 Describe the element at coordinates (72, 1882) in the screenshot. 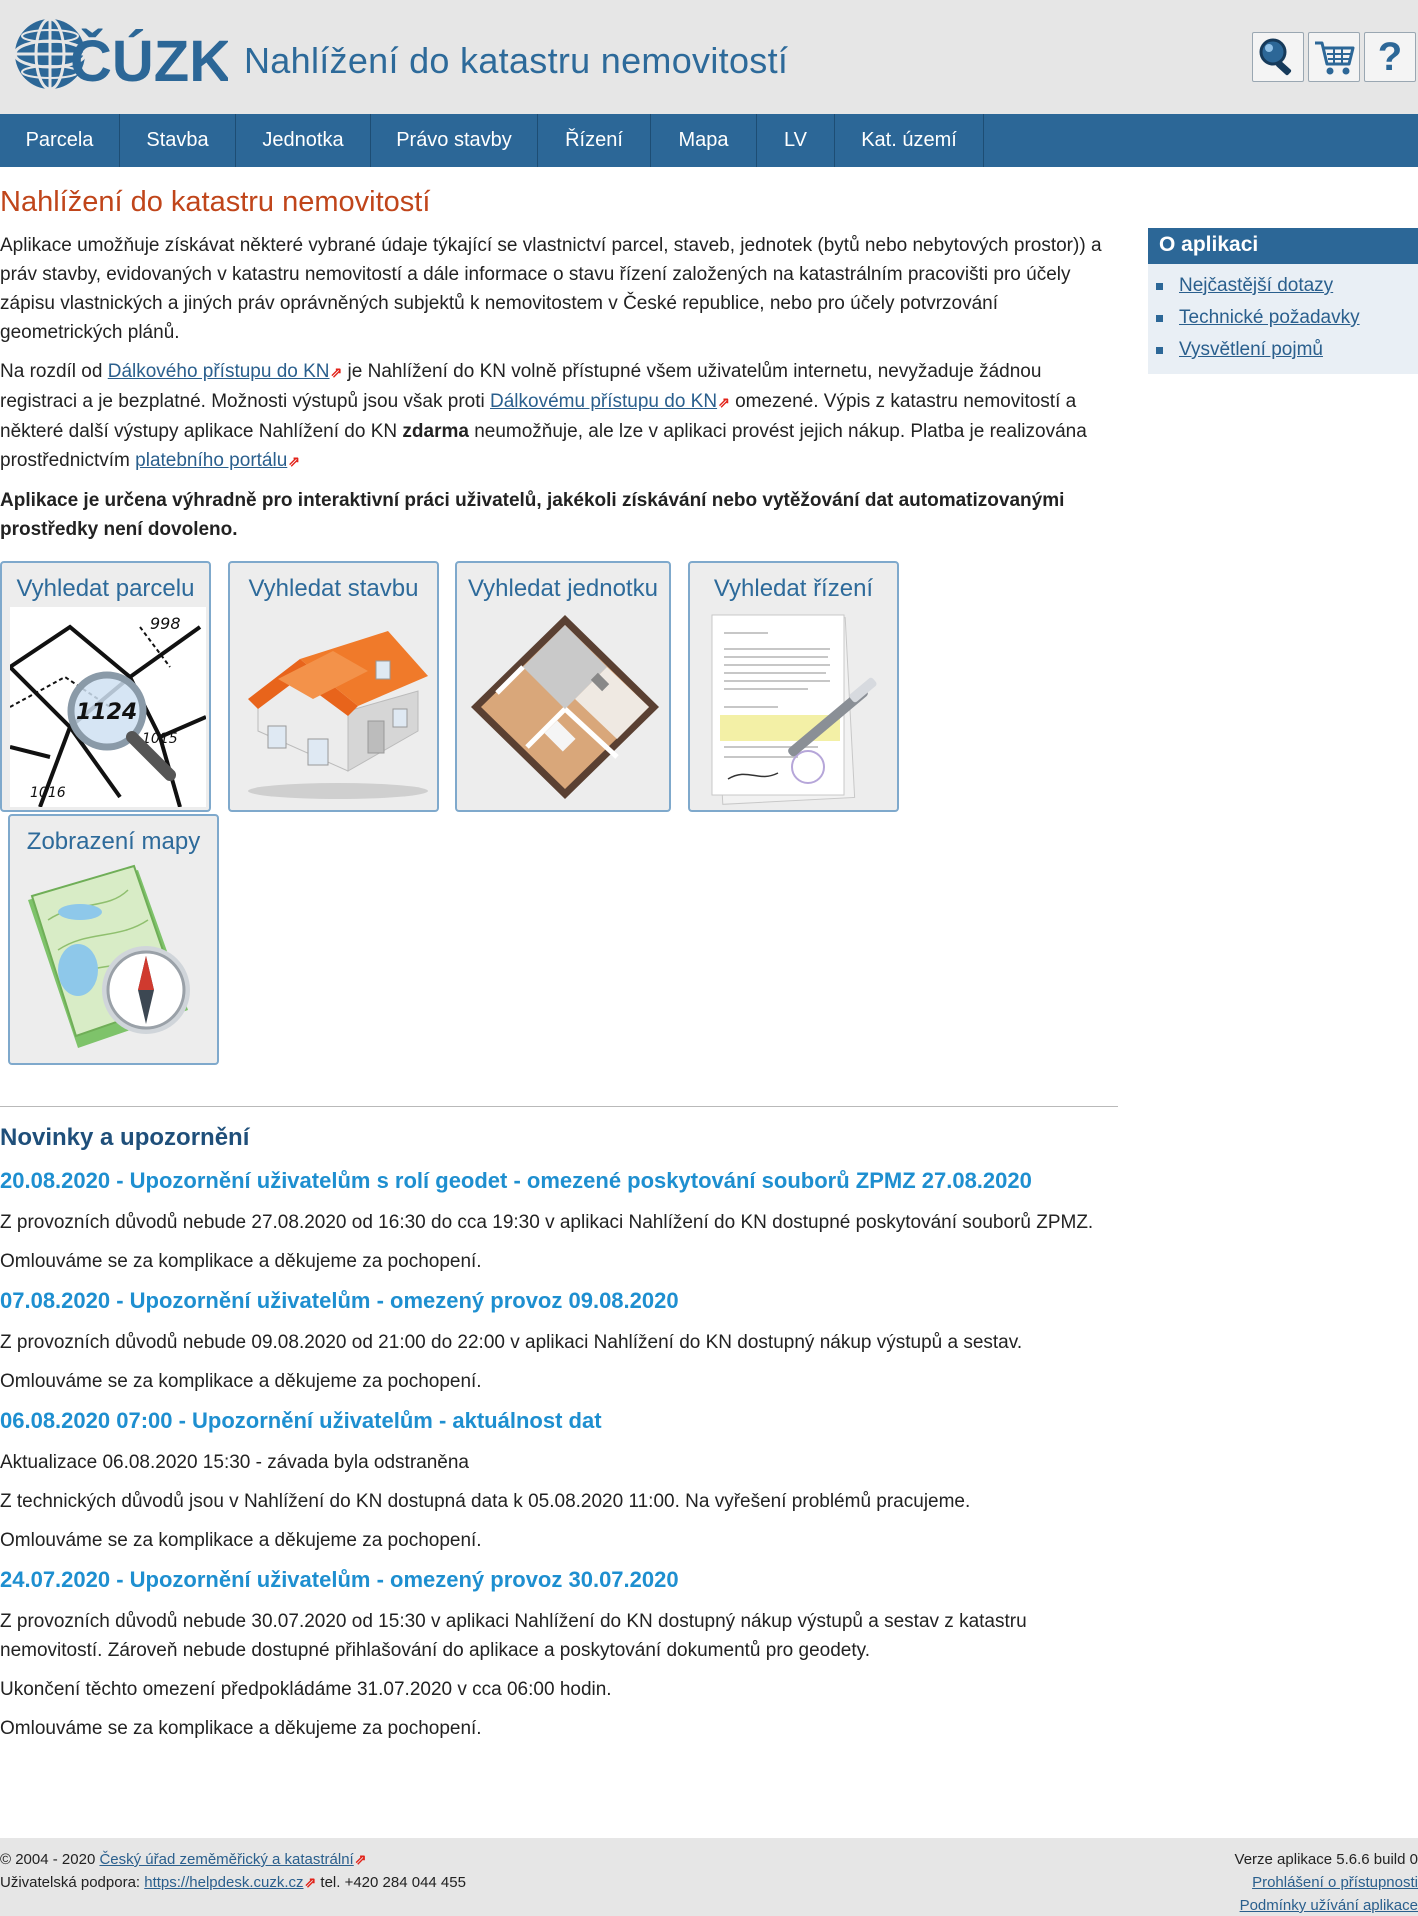

I see `support-label: Uživatelská podpora:` at that location.